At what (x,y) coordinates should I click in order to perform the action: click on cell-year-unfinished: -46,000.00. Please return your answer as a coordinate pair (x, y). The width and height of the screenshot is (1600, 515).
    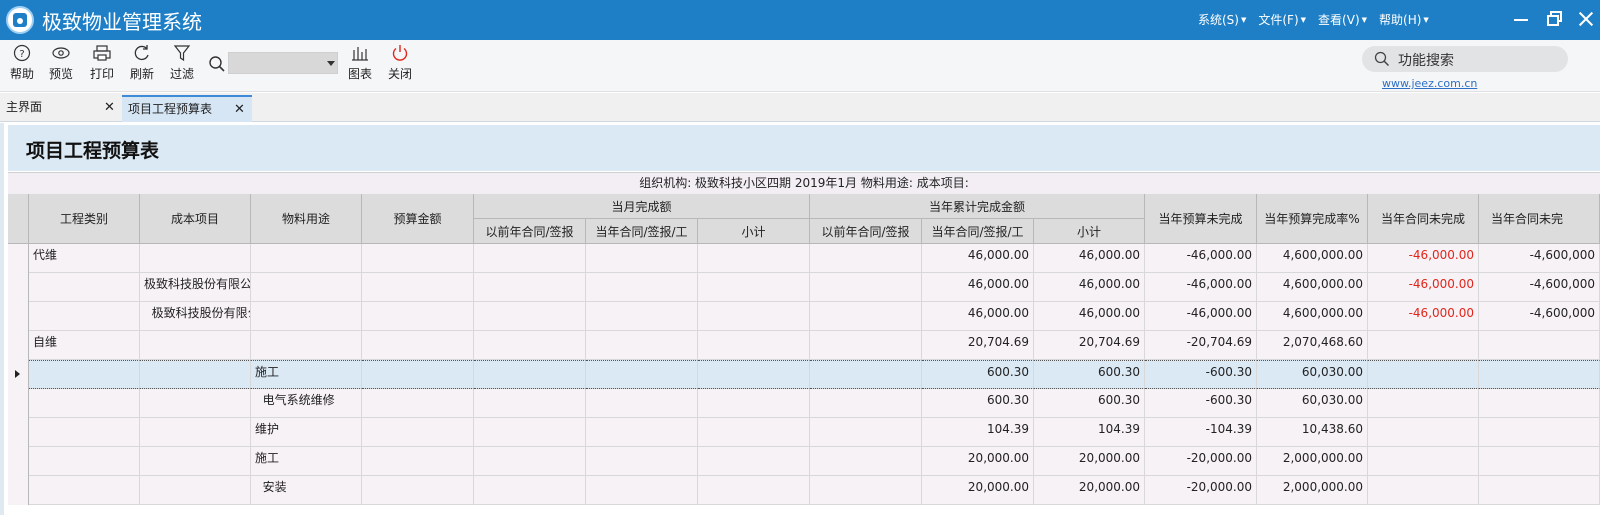
    Looking at the image, I should click on (1201, 287).